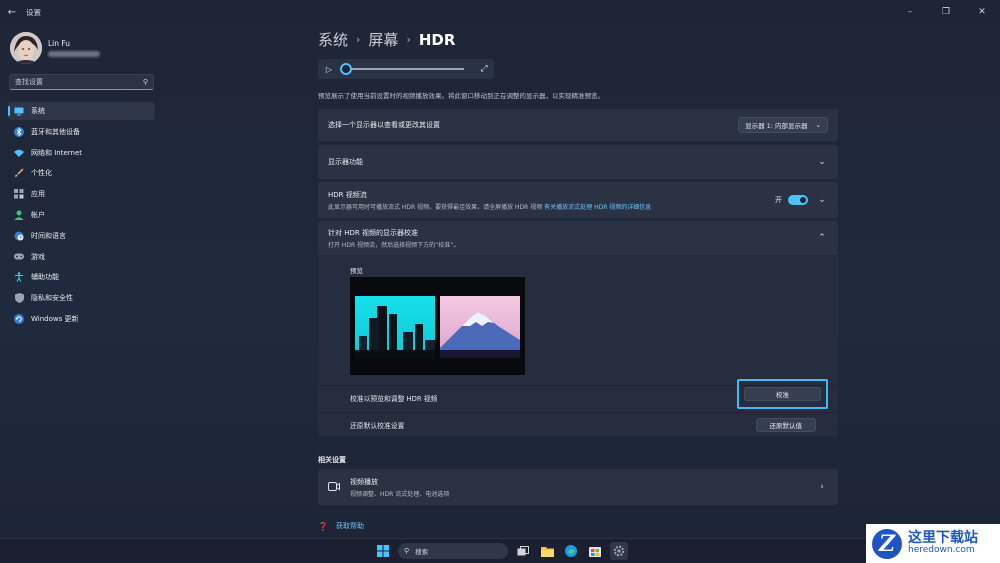  Describe the element at coordinates (346, 69) in the screenshot. I see `slider-thumb` at that location.